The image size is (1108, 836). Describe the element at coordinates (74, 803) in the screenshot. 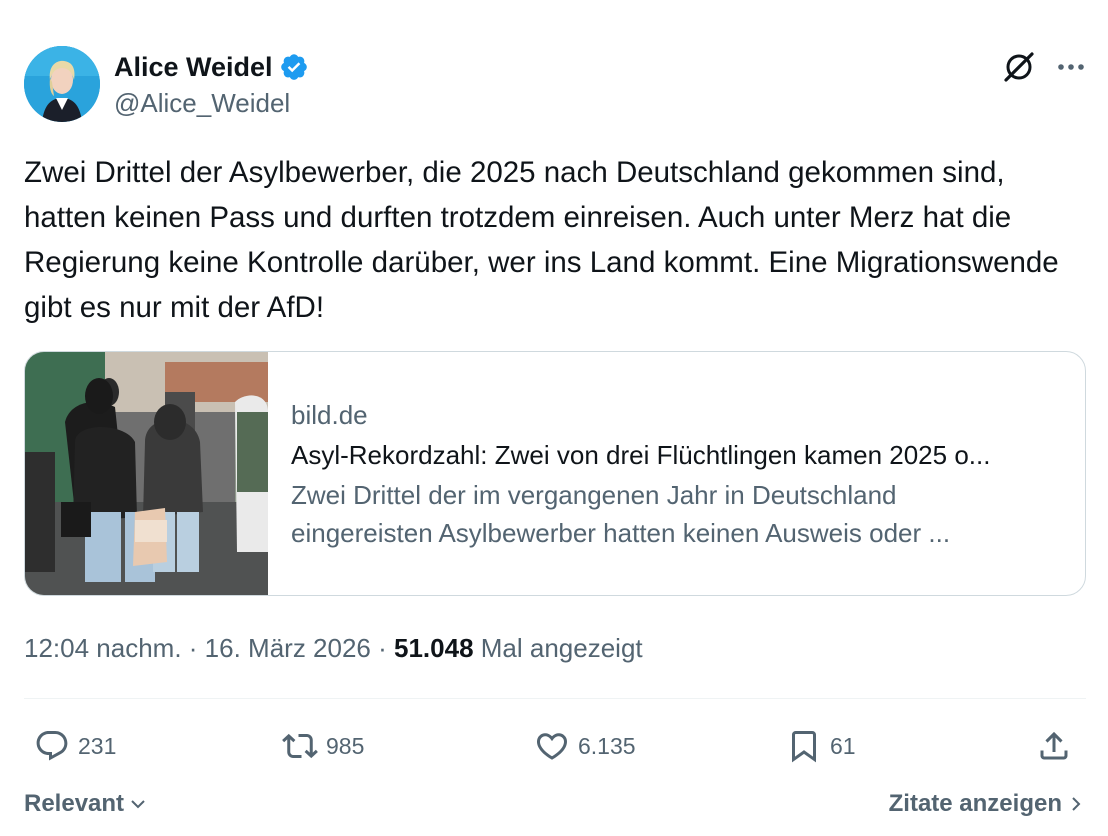

I see `sort-label: Relevant` at that location.